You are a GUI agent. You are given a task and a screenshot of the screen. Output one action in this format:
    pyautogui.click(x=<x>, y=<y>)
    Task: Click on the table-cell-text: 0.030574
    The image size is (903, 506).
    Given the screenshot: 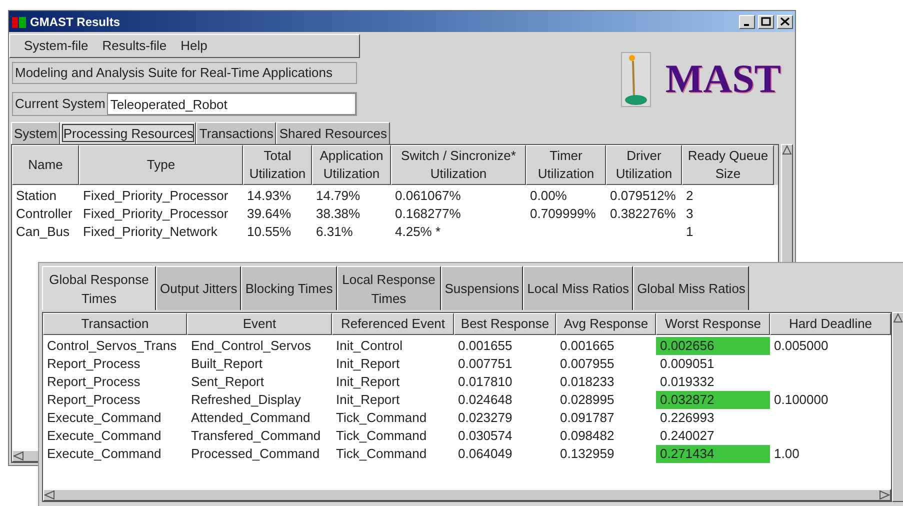 What is the action you would take?
    pyautogui.click(x=485, y=436)
    